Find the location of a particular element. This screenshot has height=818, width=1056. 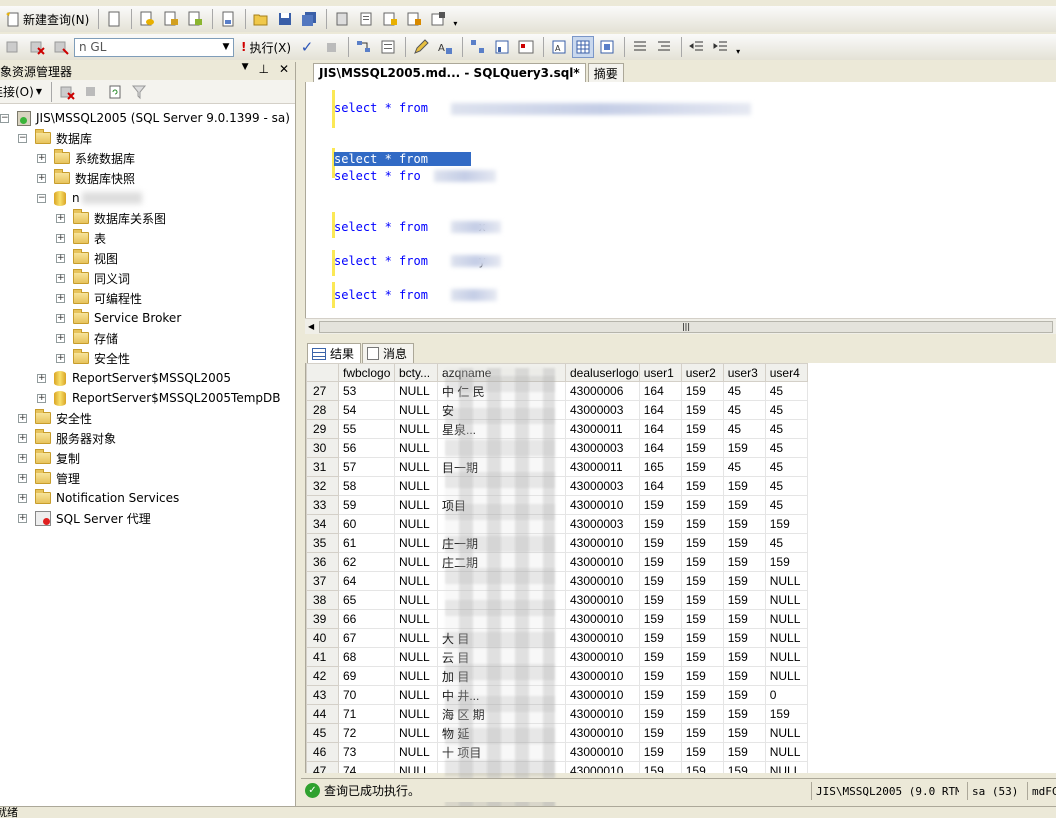

row-number: 35 is located at coordinates (322, 543).